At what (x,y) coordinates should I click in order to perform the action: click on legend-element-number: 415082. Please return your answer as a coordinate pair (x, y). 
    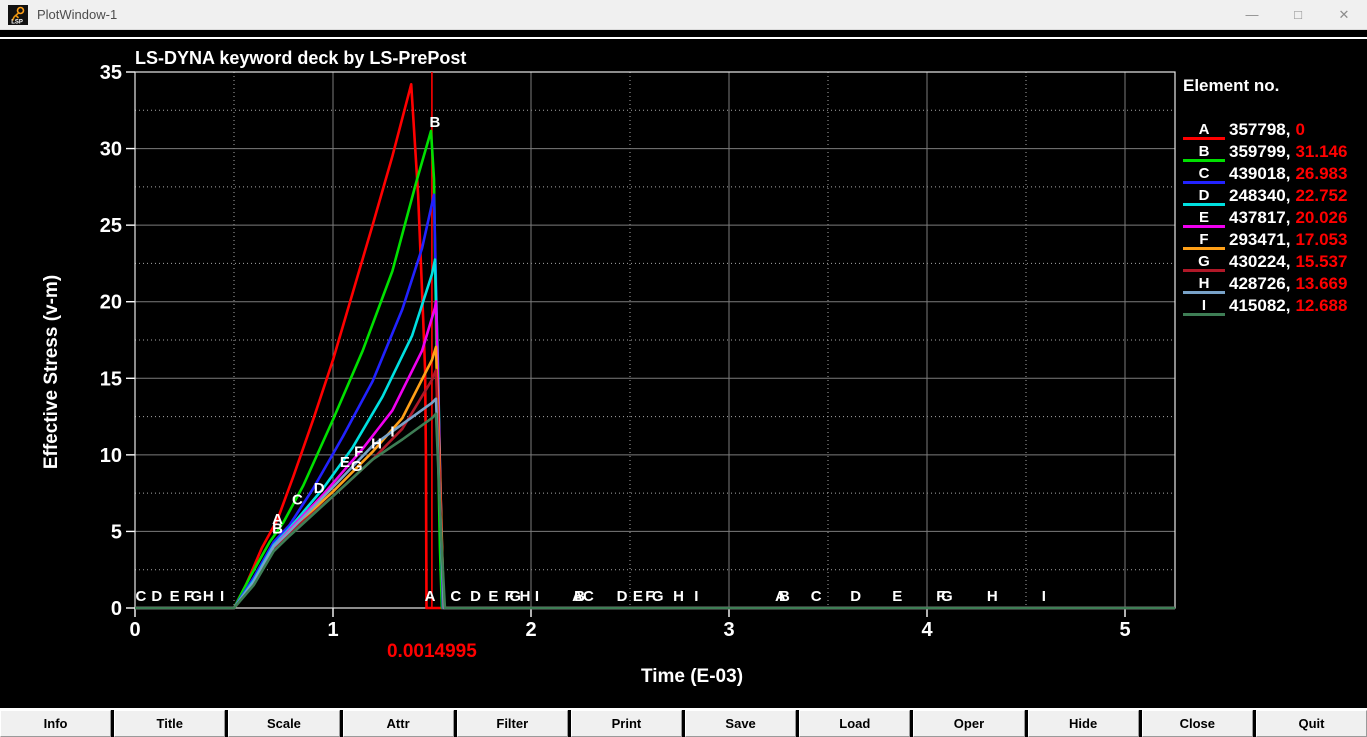
    Looking at the image, I should click on (1257, 305).